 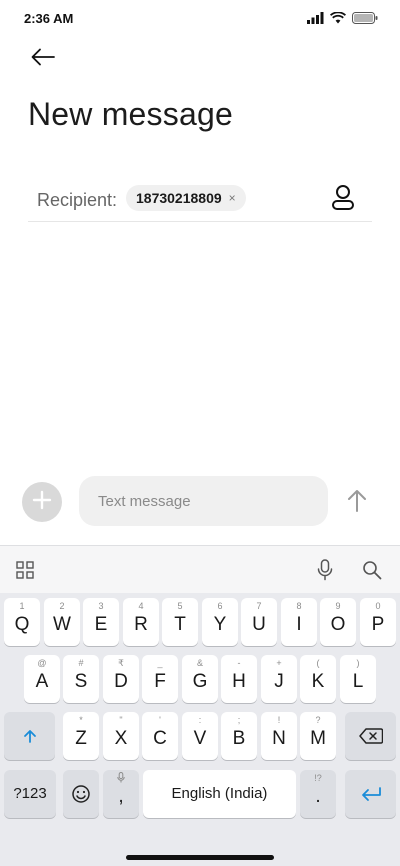 I want to click on search-icon, so click(x=372, y=570).